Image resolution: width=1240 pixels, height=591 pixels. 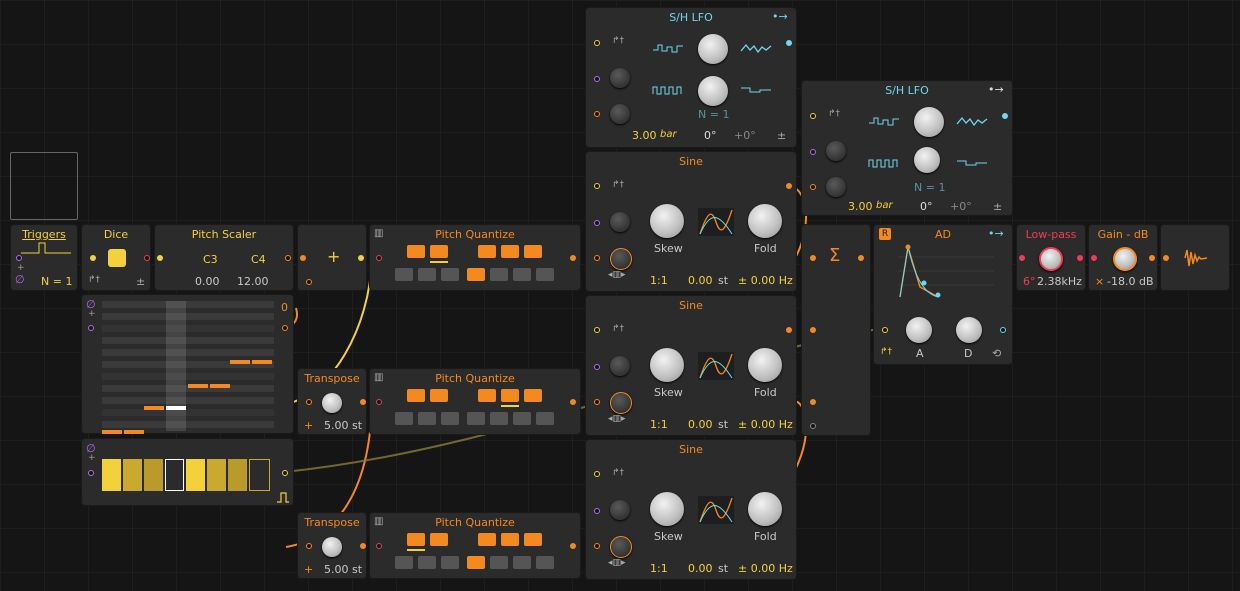 What do you see at coordinates (379, 546) in the screenshot?
I see `pitch-quantize-input-port` at bounding box center [379, 546].